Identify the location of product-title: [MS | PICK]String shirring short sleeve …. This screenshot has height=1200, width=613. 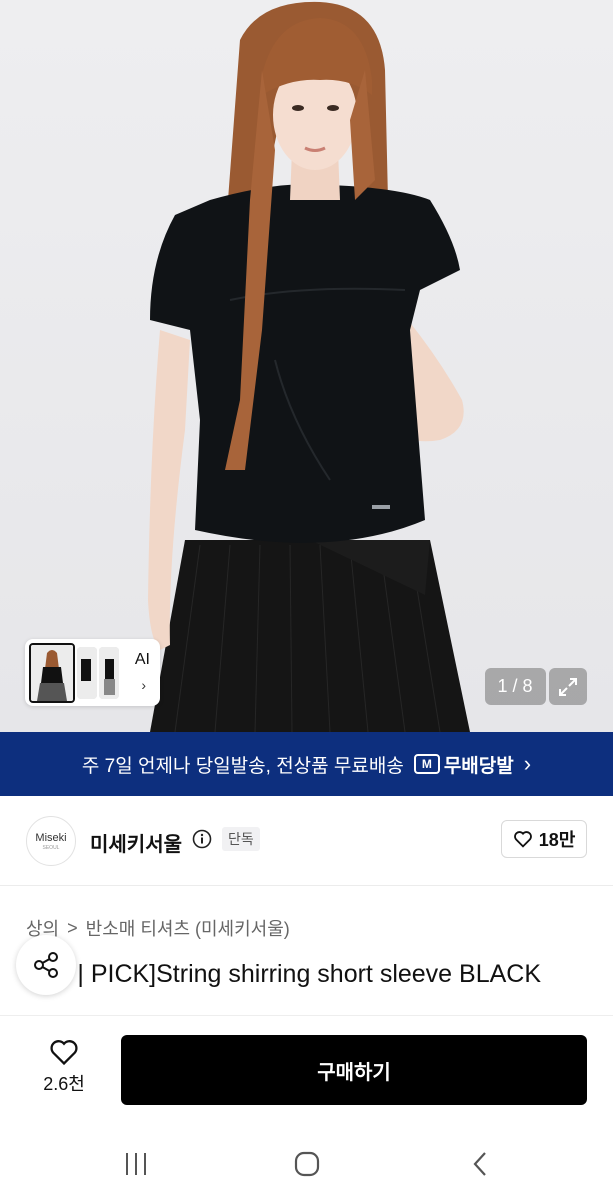
(284, 974).